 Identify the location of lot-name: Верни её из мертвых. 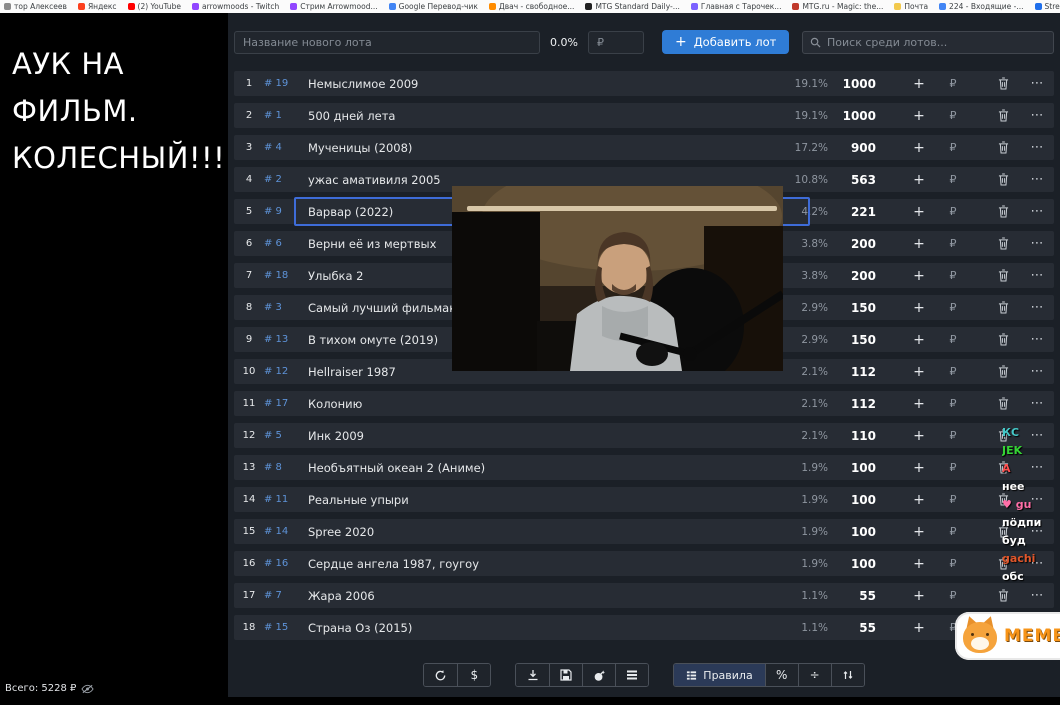
(372, 244).